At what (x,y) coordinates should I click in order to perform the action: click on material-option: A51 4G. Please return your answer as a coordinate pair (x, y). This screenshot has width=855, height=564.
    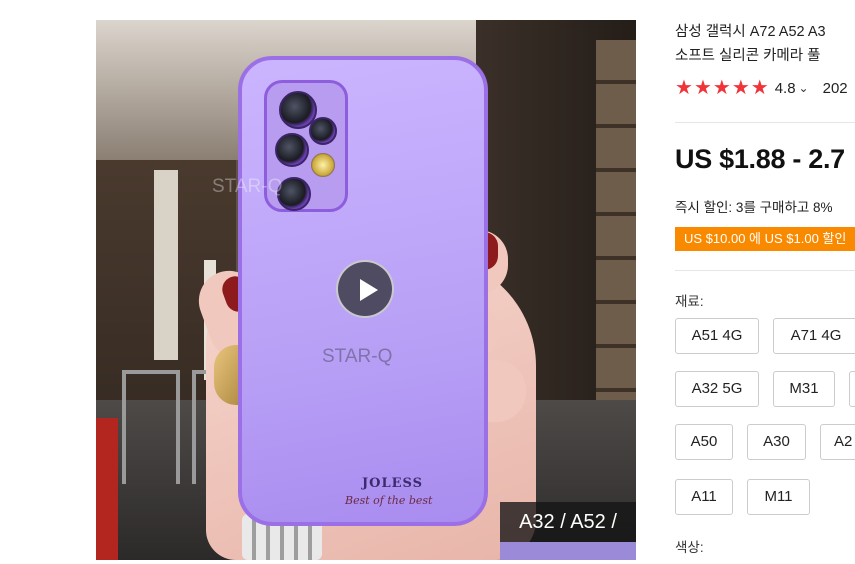
    Looking at the image, I should click on (717, 336).